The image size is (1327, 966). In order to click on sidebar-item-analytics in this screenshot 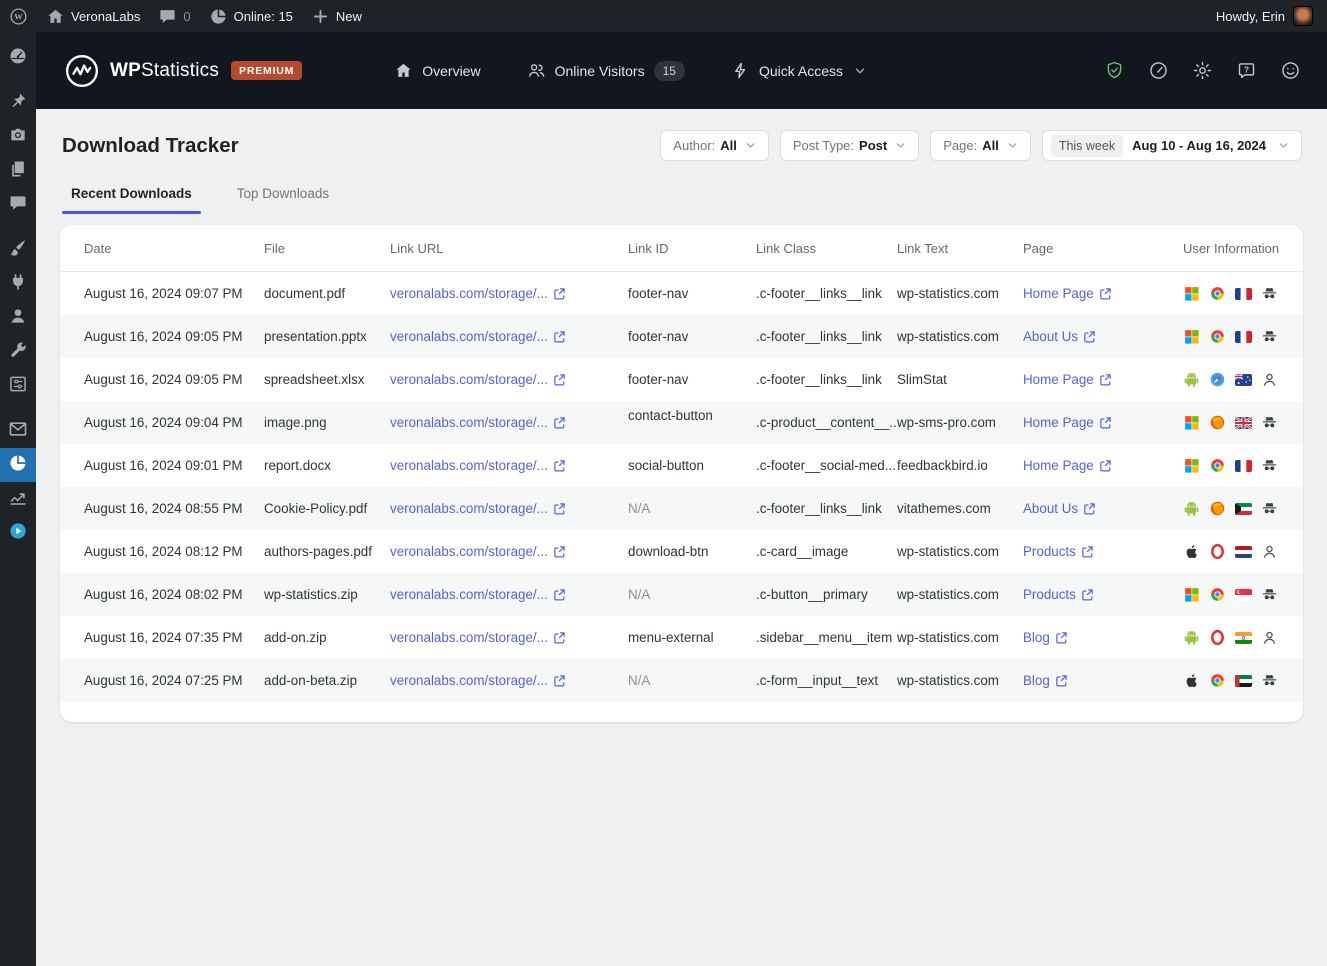, I will do `click(18, 499)`.